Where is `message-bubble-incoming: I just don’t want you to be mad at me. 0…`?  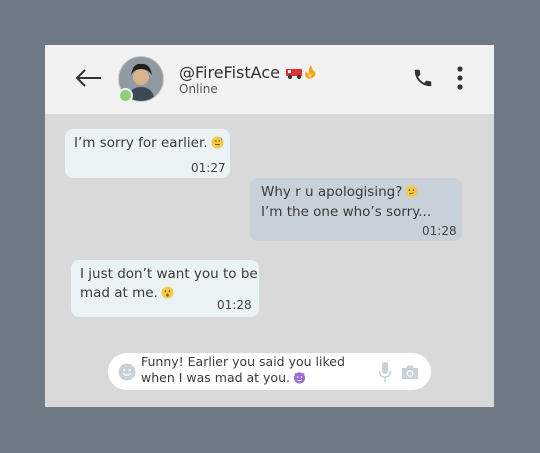 message-bubble-incoming: I just don’t want you to be mad at me. 0… is located at coordinates (165, 288).